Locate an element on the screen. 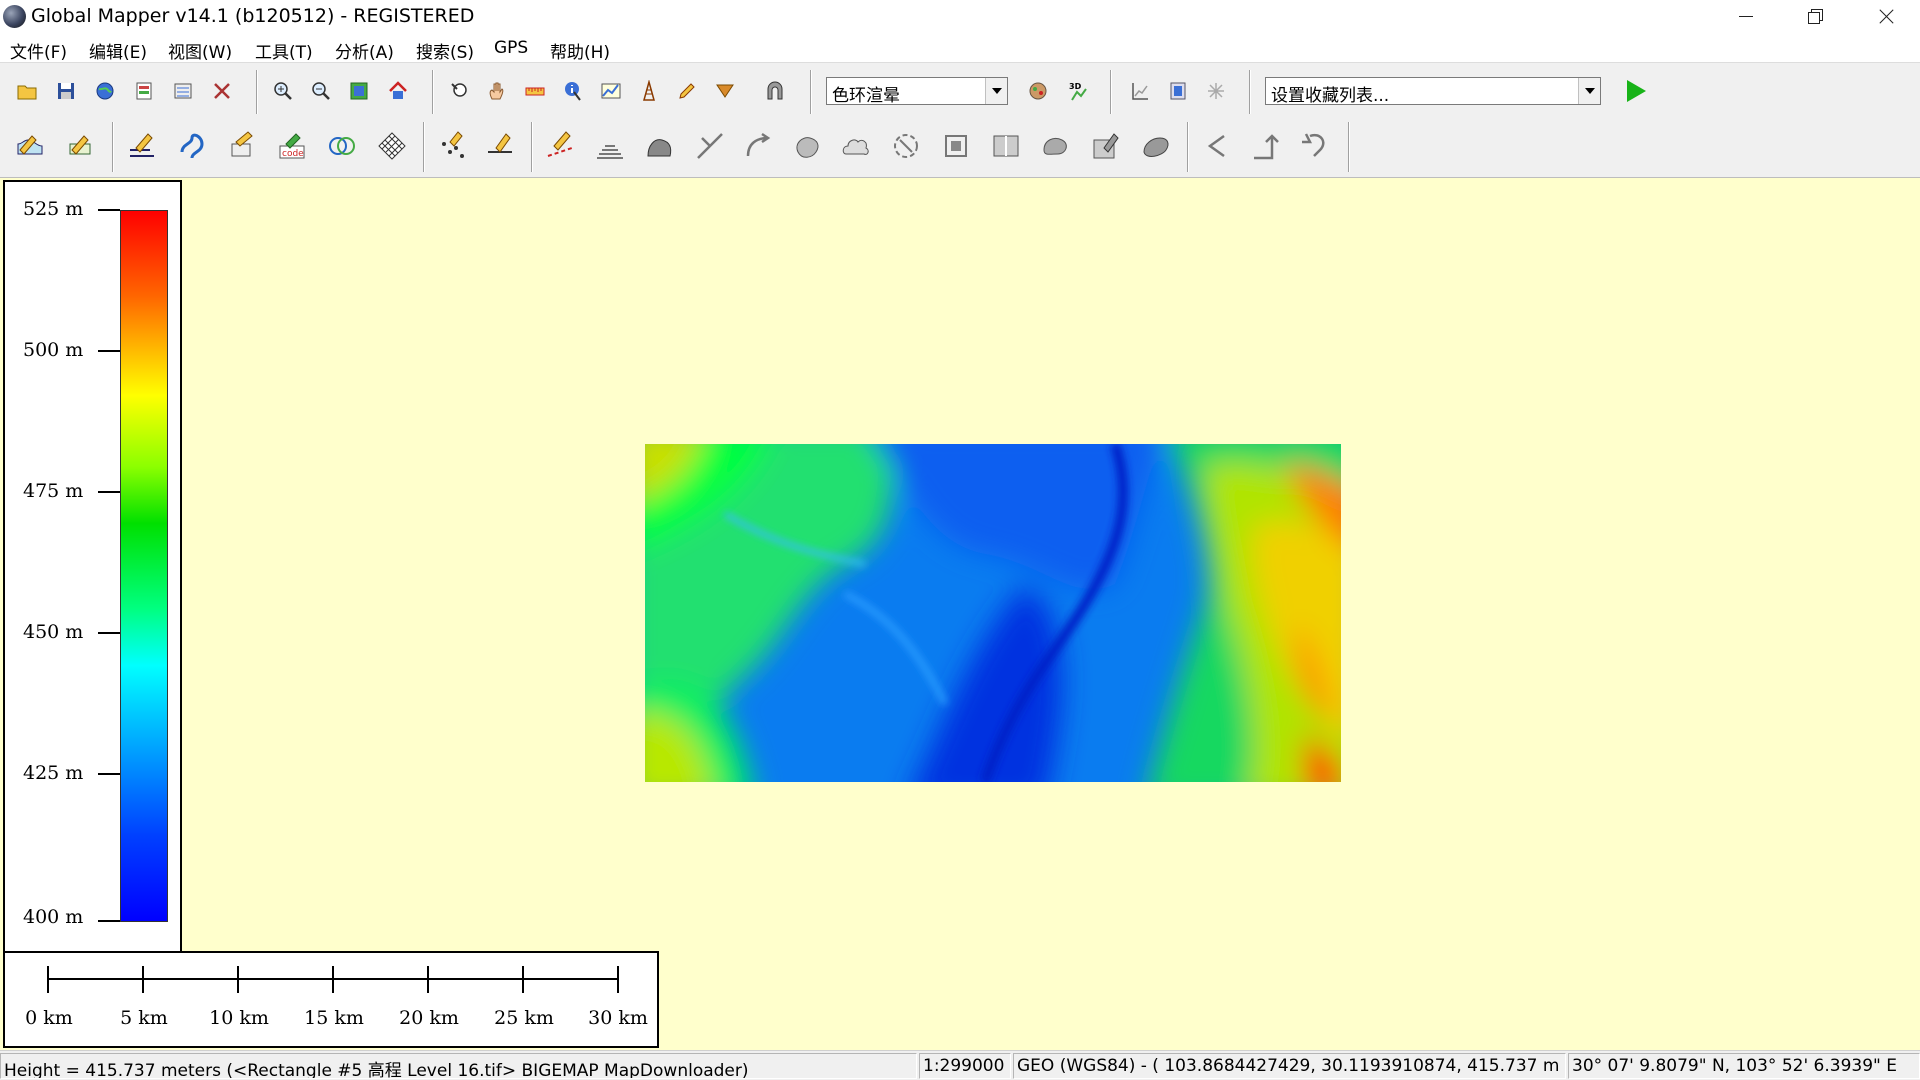 This screenshot has width=1920, height=1080. toolbars: 色环渲晕 3D 设置收藏列表... code is located at coordinates (960, 120).